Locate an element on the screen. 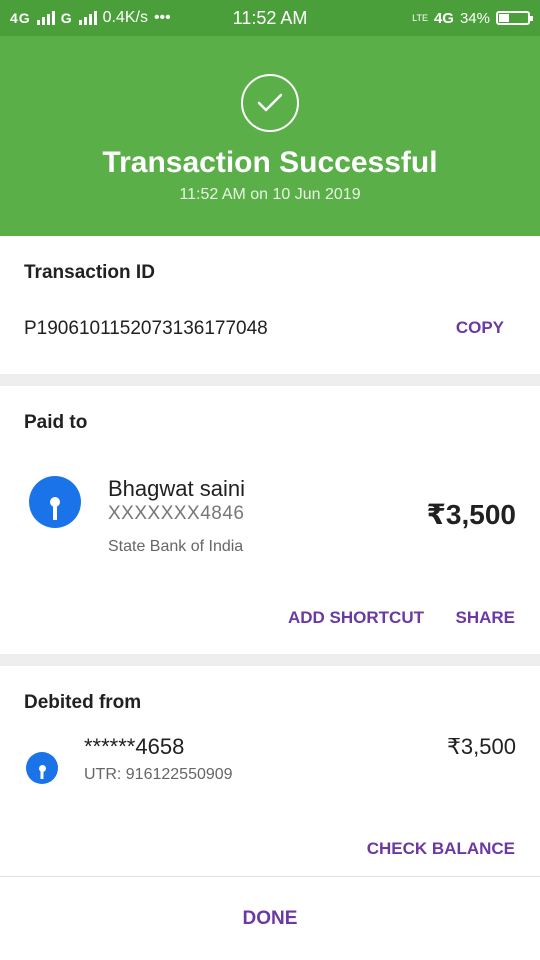 The width and height of the screenshot is (540, 960). status-right: LTE 4G 34% is located at coordinates (472, 18).